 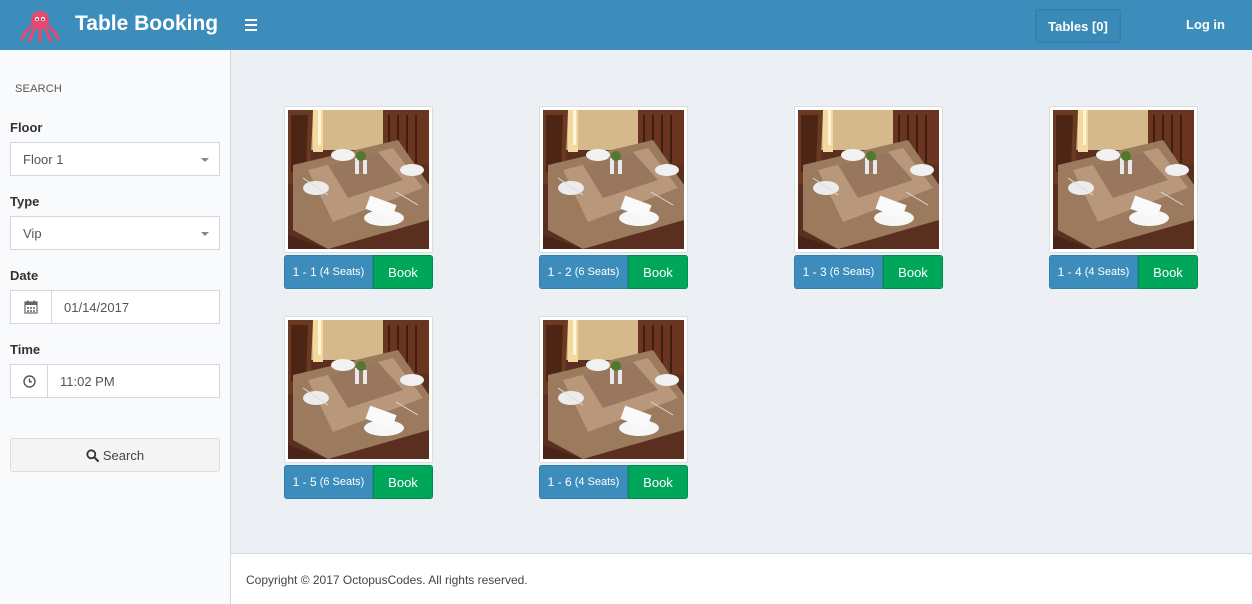 What do you see at coordinates (1069, 272) in the screenshot?
I see `table-name: 1 - 4` at bounding box center [1069, 272].